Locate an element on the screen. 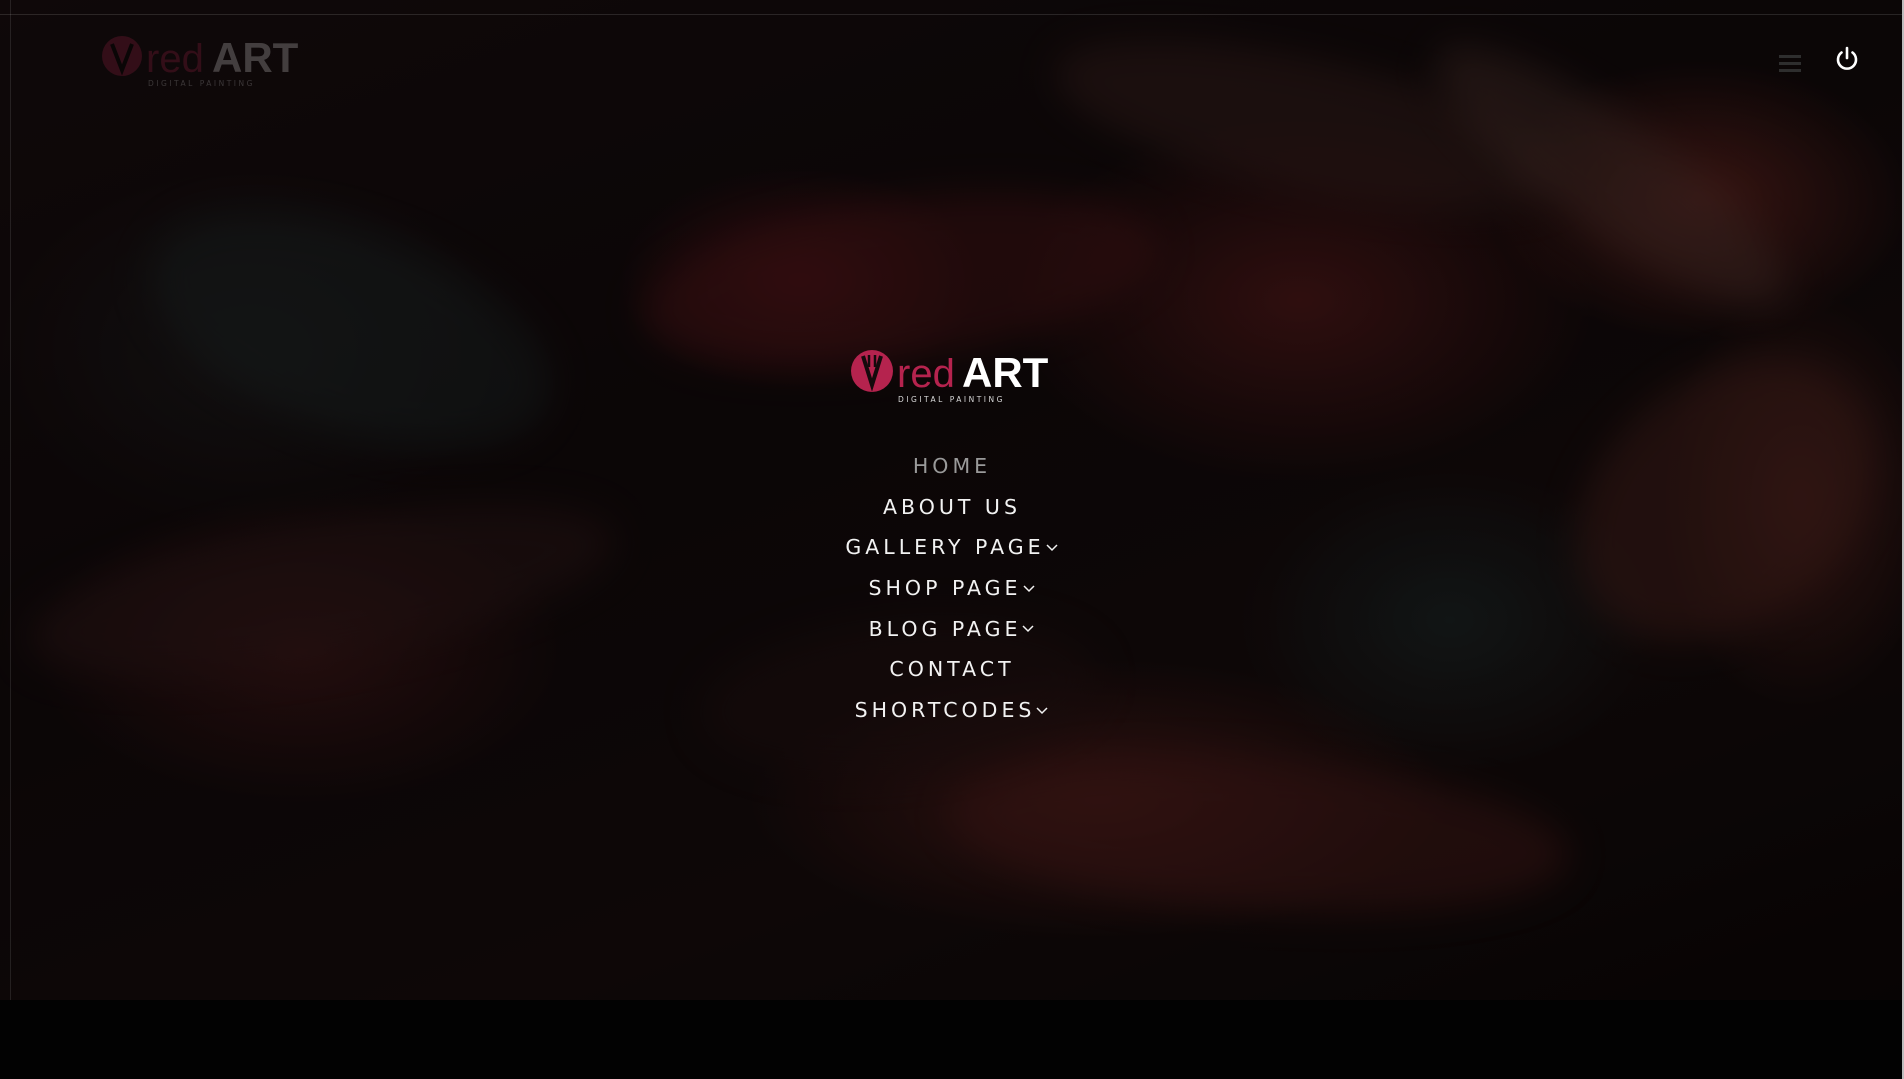 This screenshot has width=1904, height=1079. center-logo: red ART DIGITAL PAINTING is located at coordinates (955, 375).